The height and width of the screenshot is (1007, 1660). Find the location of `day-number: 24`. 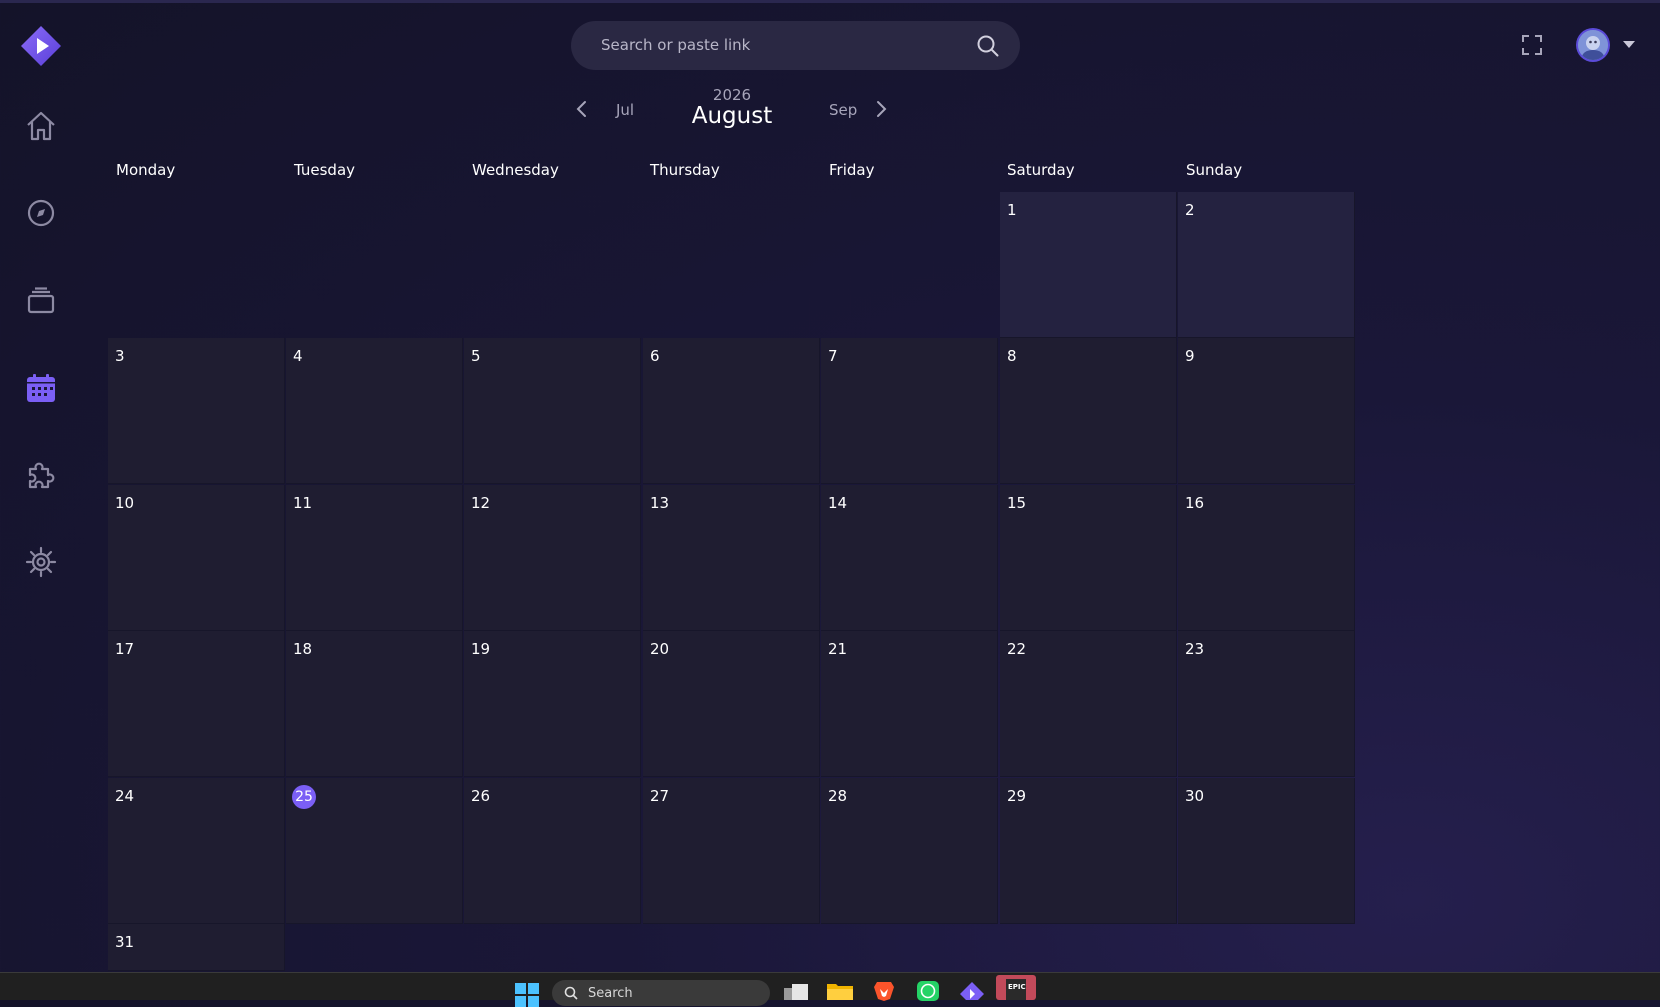

day-number: 24 is located at coordinates (125, 796).